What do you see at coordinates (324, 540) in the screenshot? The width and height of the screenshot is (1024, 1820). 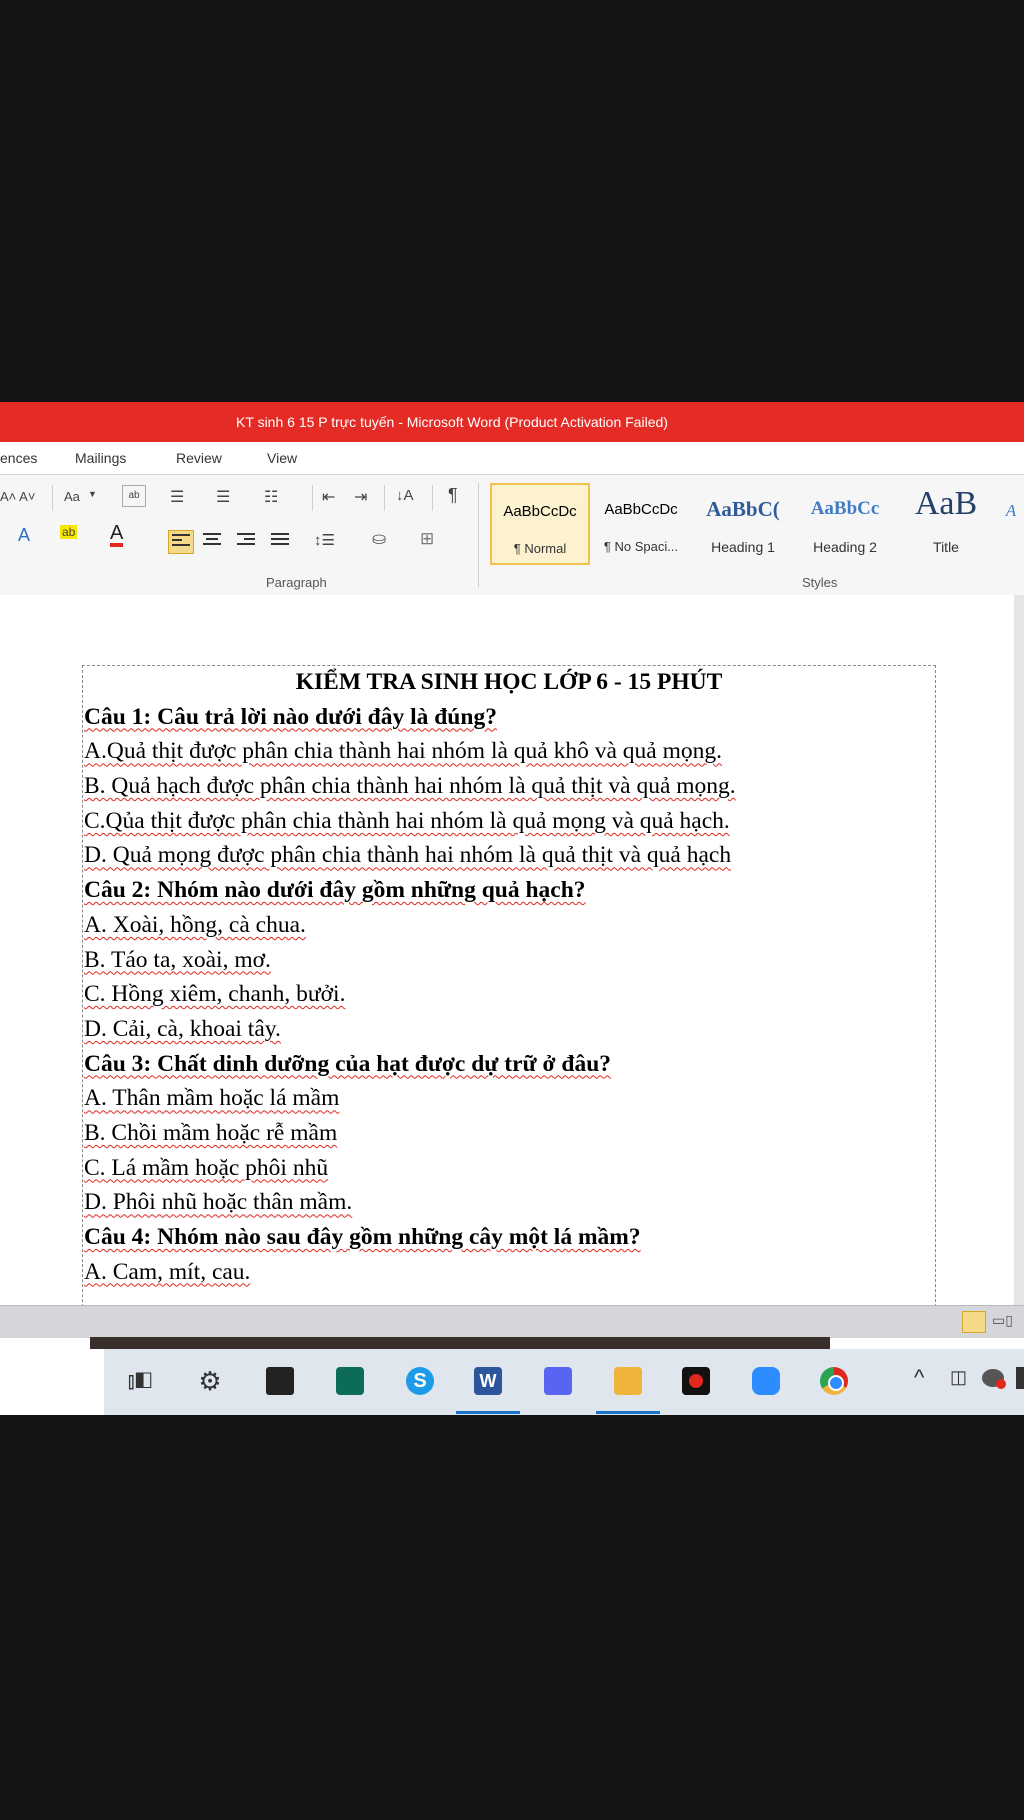 I see `line-spacing-icon: ↕☰` at bounding box center [324, 540].